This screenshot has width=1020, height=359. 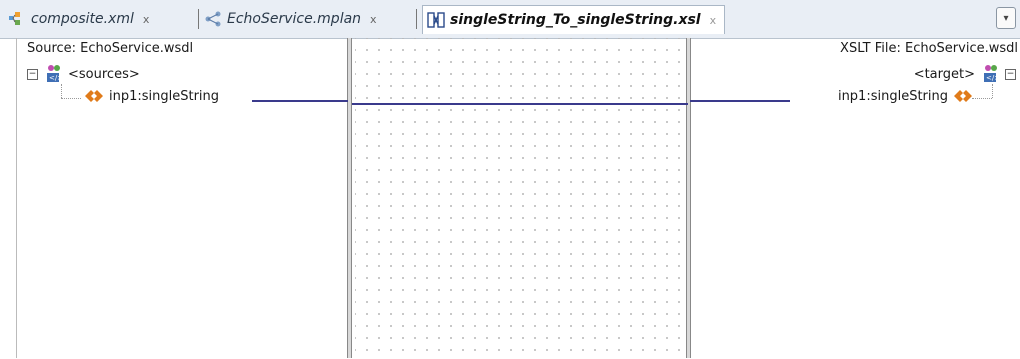 What do you see at coordinates (892, 96) in the screenshot?
I see `target-element-label: inp1:singleString` at bounding box center [892, 96].